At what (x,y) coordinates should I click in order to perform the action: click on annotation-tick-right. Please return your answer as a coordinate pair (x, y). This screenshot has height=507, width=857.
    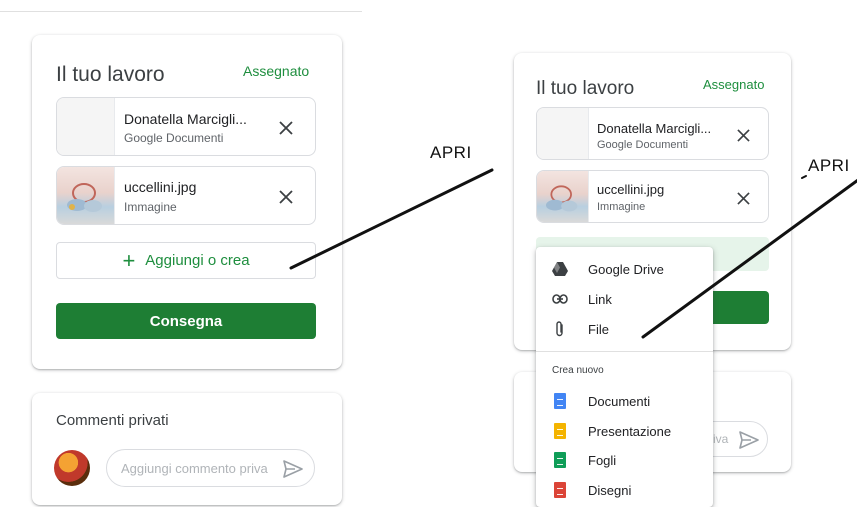
    Looking at the image, I should click on (804, 177).